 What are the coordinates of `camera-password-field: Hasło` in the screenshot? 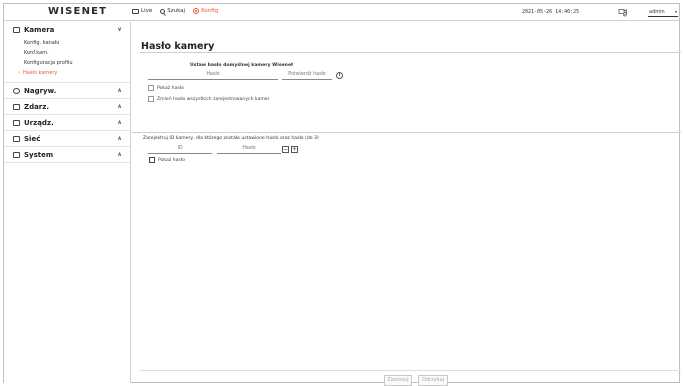 It's located at (249, 149).